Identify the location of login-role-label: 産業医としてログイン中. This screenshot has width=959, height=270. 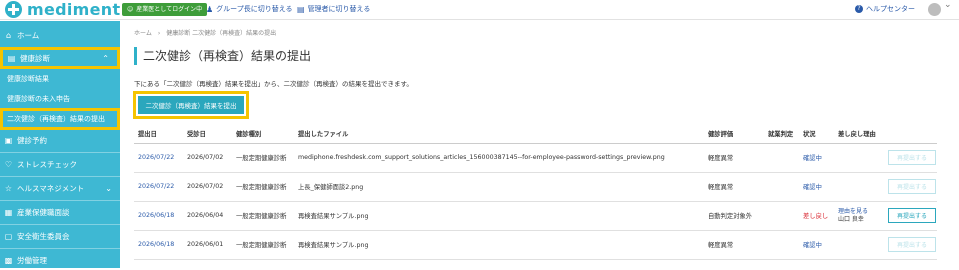
(169, 9).